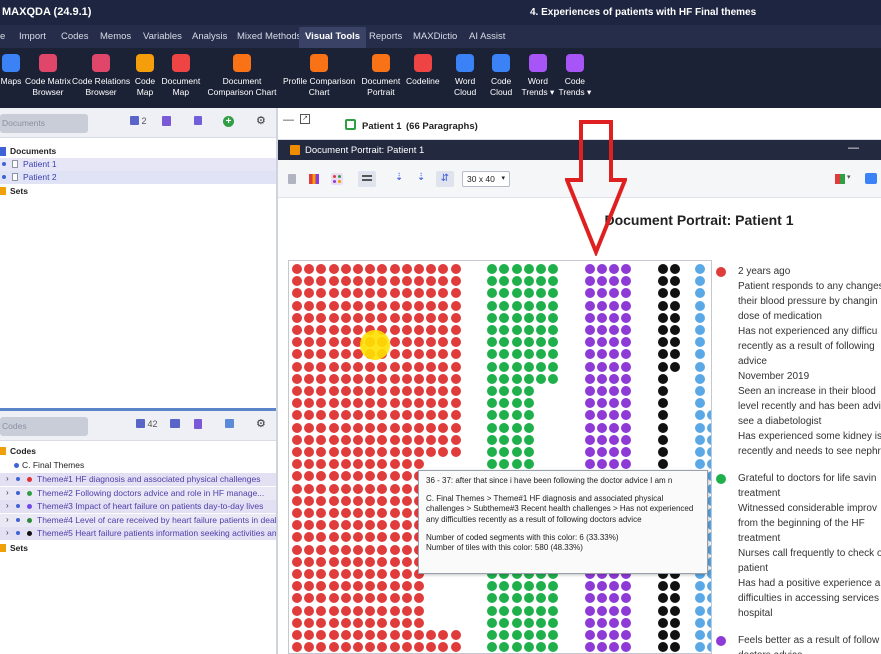 This screenshot has width=881, height=654. I want to click on code-sets-root: Sets, so click(138, 548).